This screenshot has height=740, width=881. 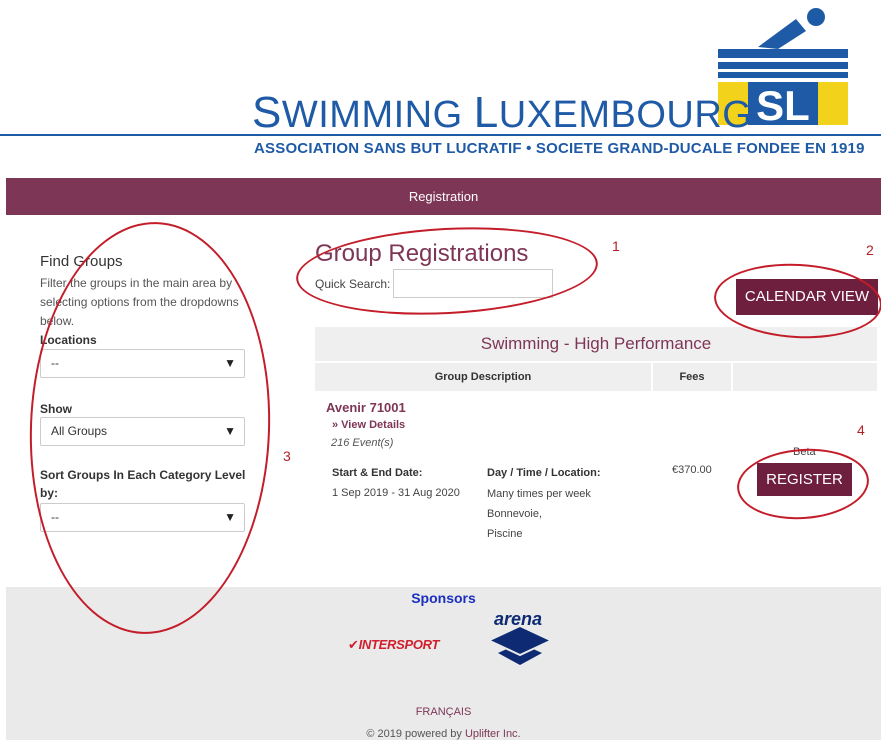 I want to click on event-count: 216 Event(s), so click(x=362, y=443).